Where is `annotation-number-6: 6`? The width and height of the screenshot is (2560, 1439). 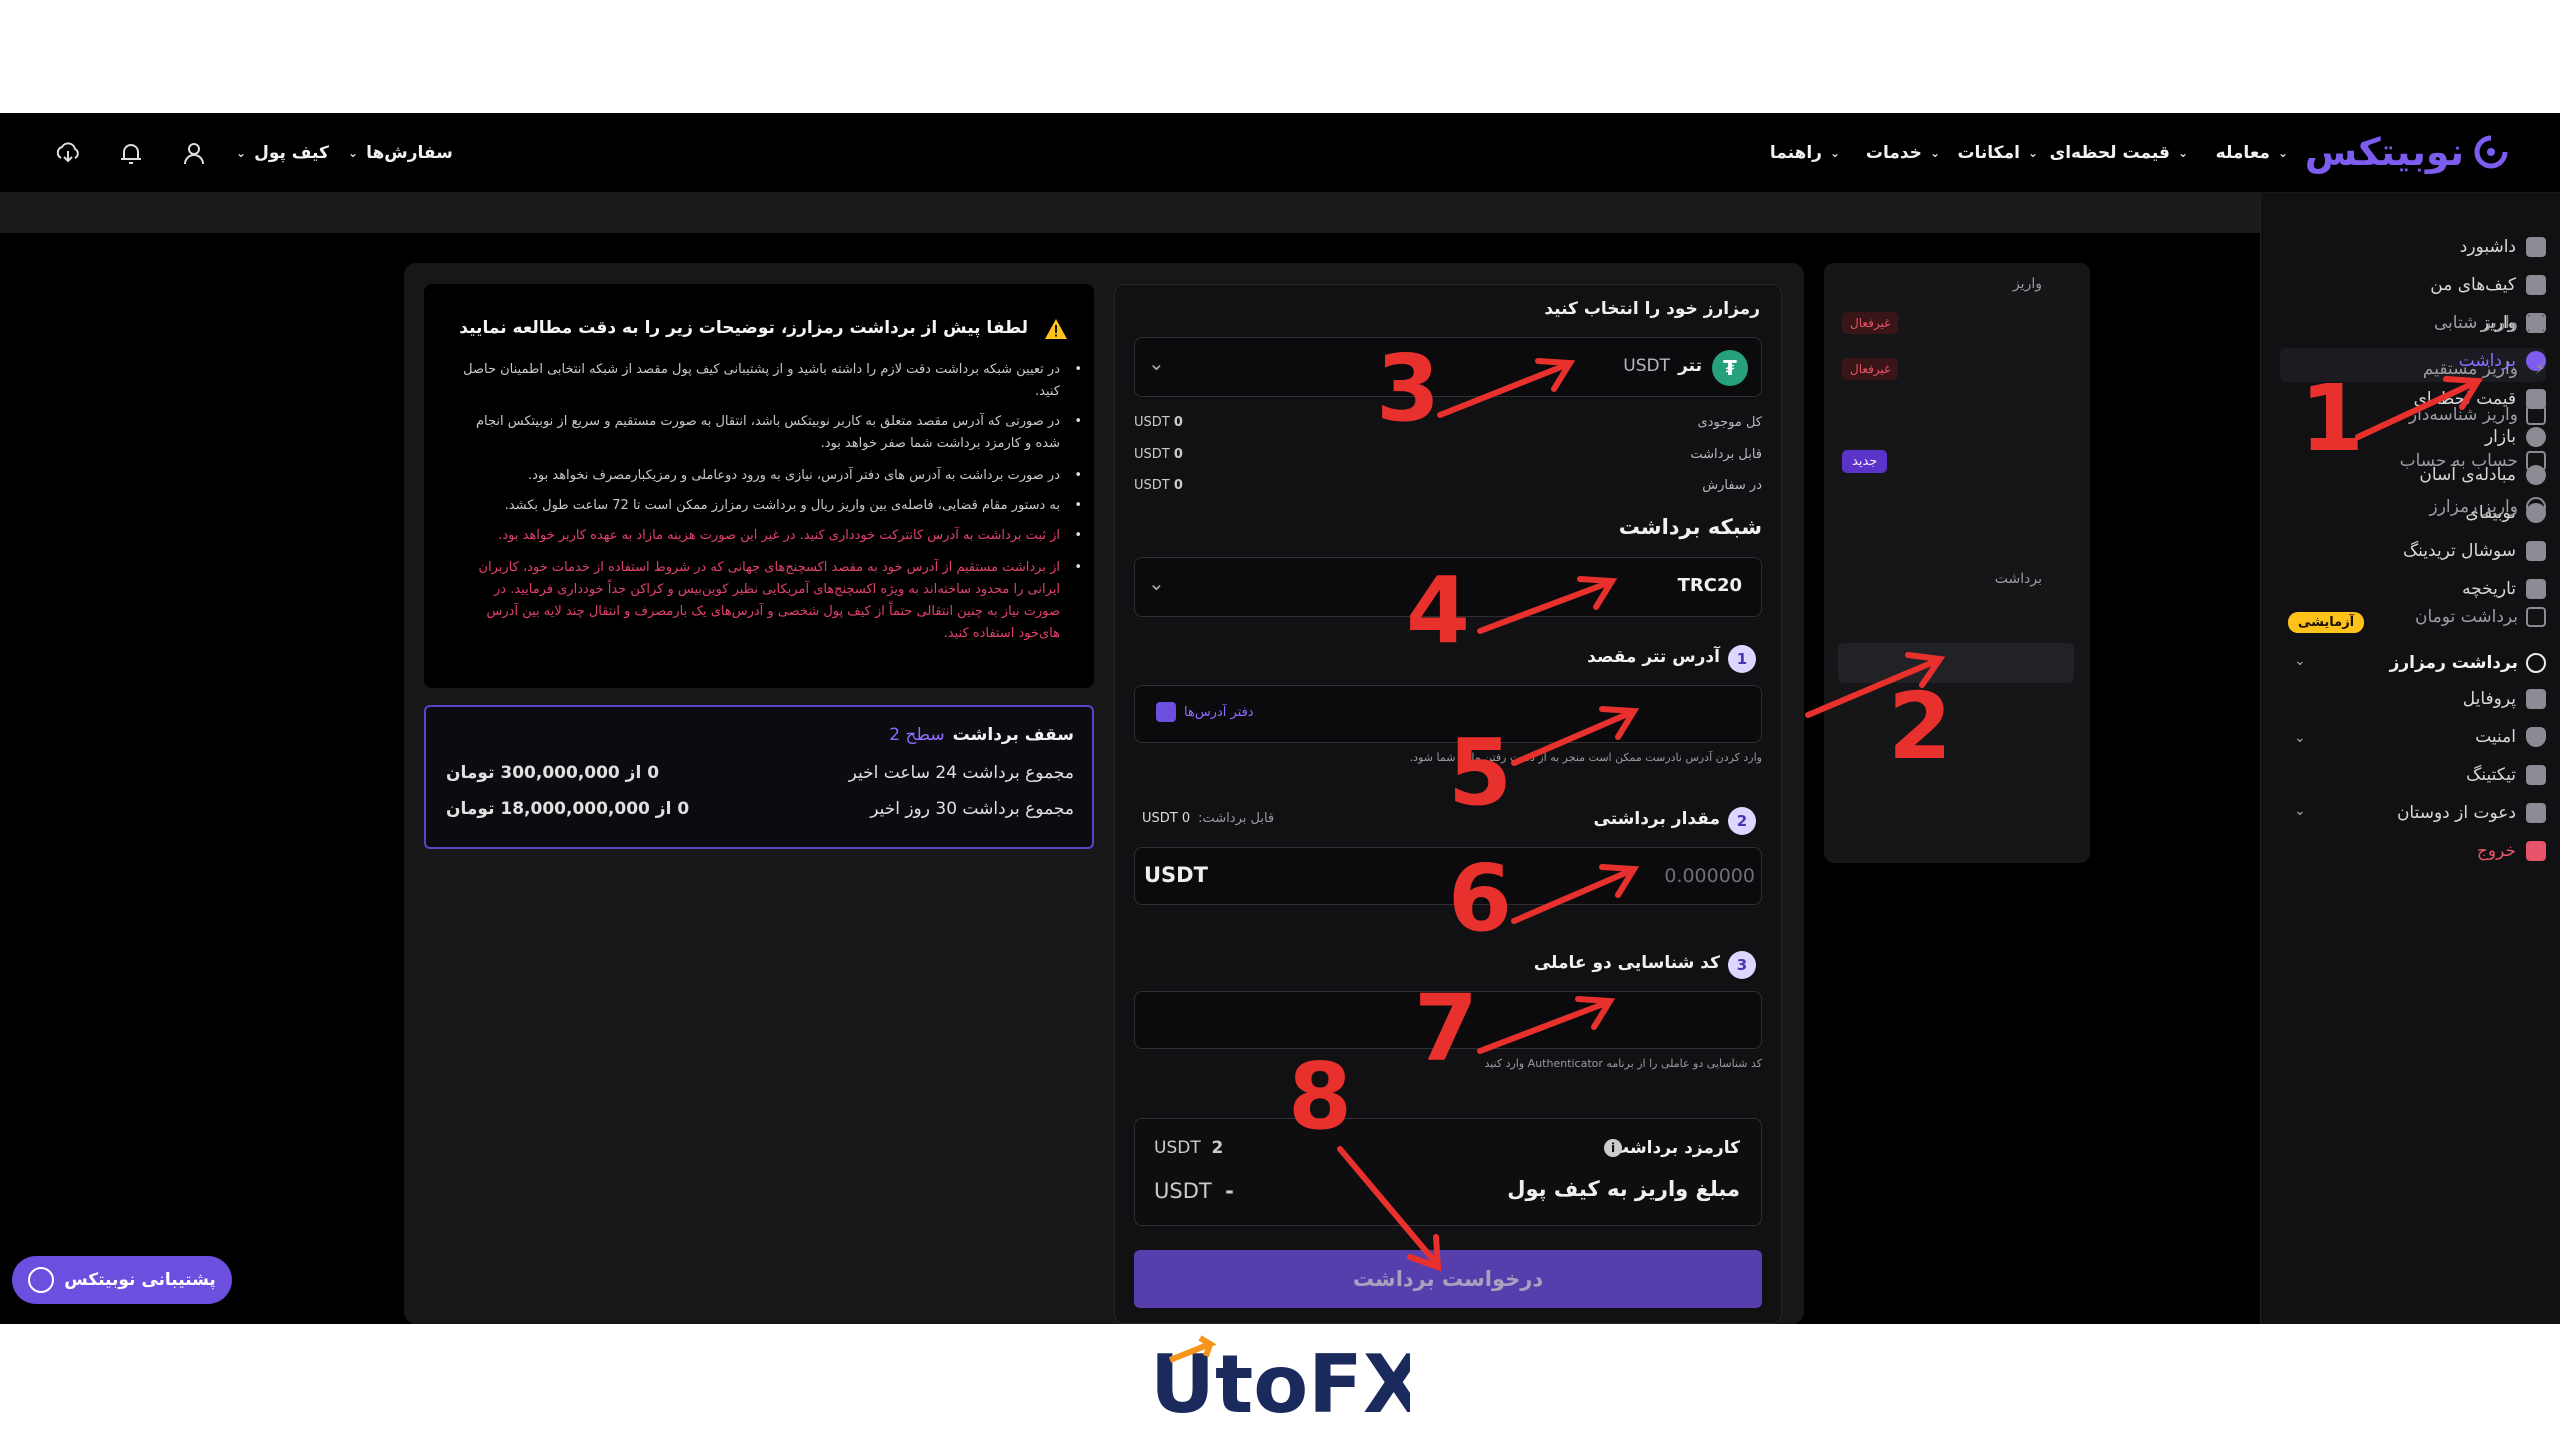
annotation-number-6: 6 is located at coordinates (1480, 898).